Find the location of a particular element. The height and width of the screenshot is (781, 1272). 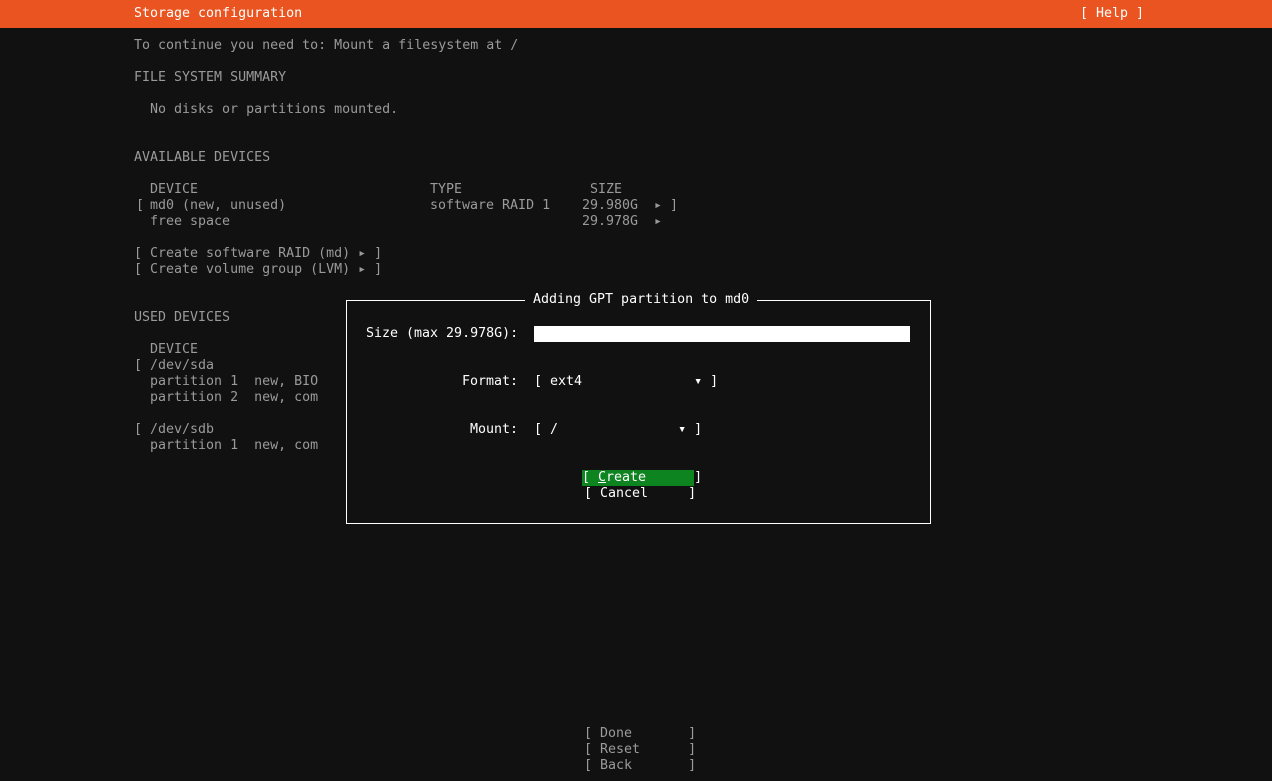

help-button: [ Help ] is located at coordinates (1112, 14).